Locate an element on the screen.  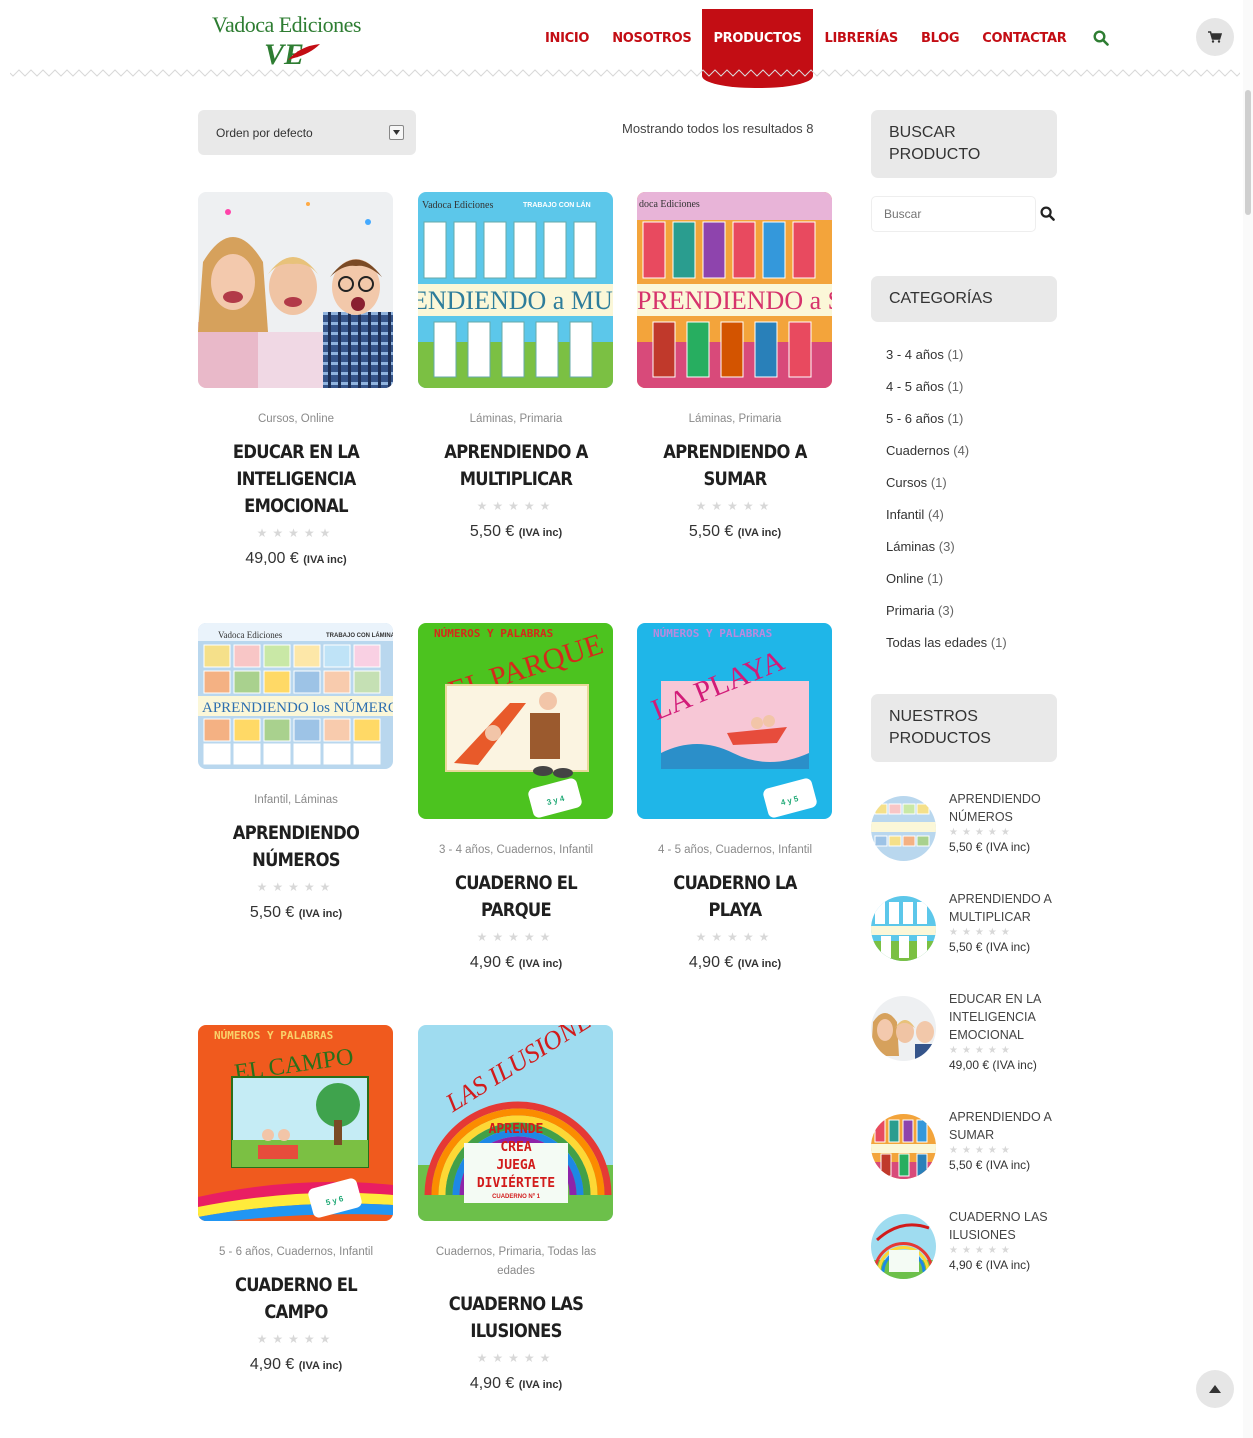
product-title: APRENDIENDO NÚMEROS is located at coordinates (296, 847).